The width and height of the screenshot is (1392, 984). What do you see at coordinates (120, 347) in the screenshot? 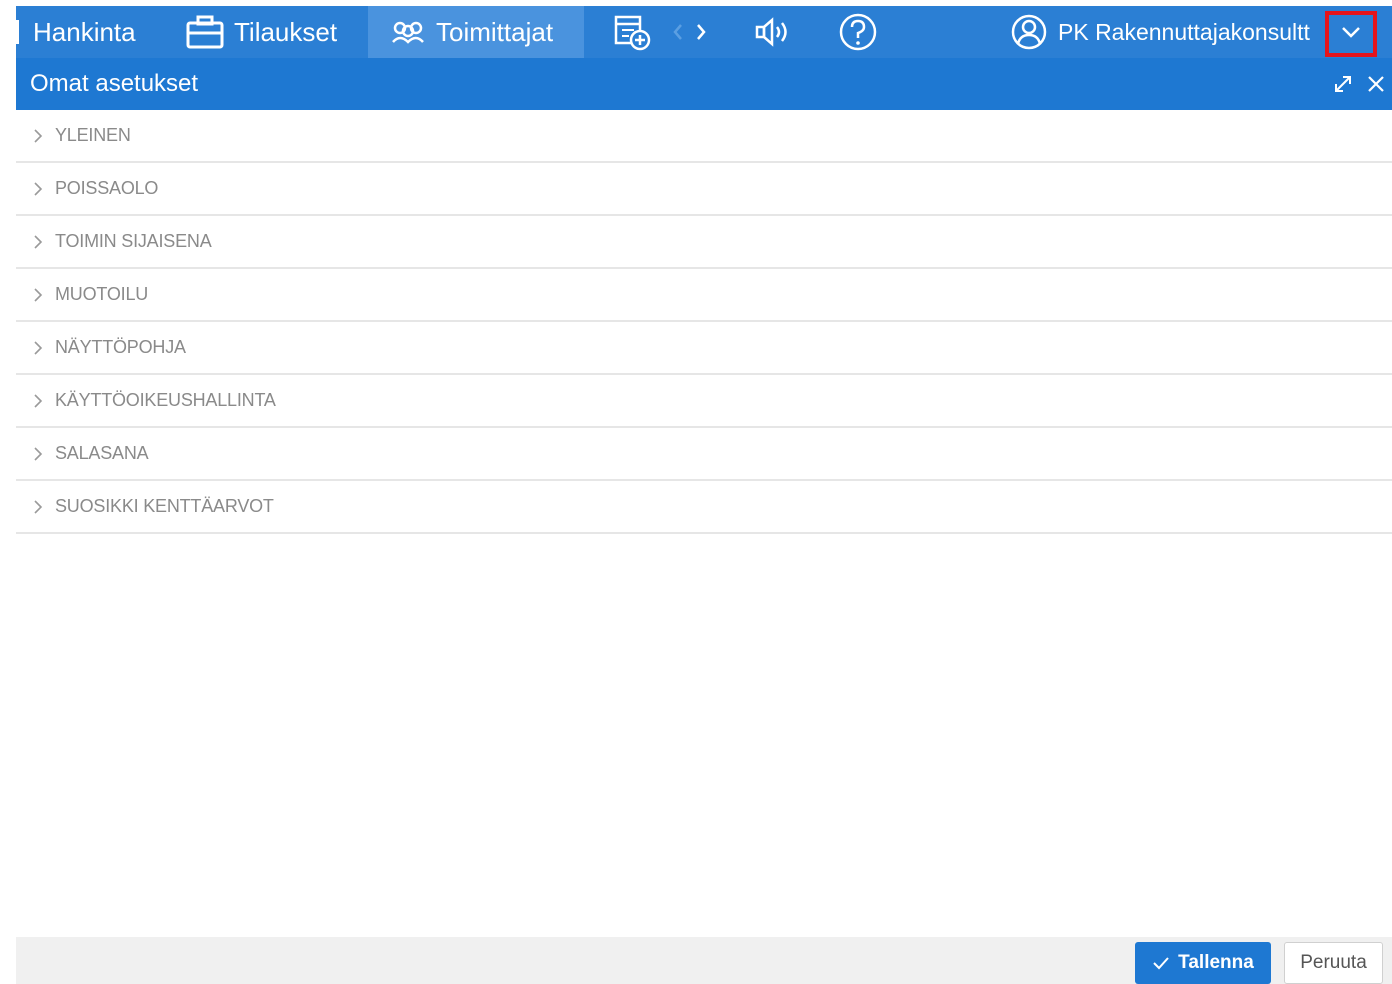
I see `section-label: NÄYTTÖPOHJA` at bounding box center [120, 347].